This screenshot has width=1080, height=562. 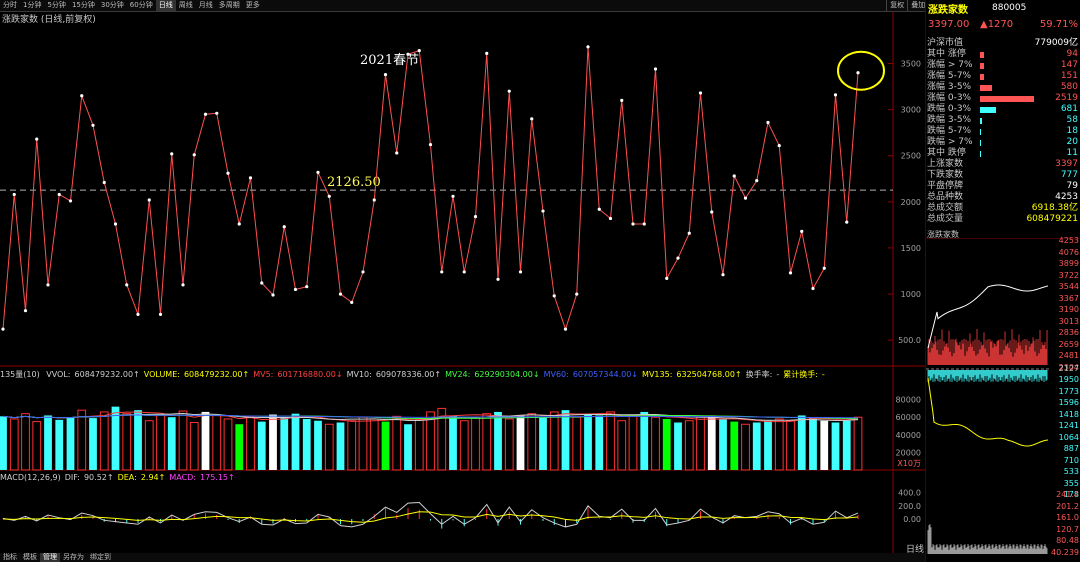 I want to click on breadth-row: 上涨家数 3397, so click(x=1003, y=164).